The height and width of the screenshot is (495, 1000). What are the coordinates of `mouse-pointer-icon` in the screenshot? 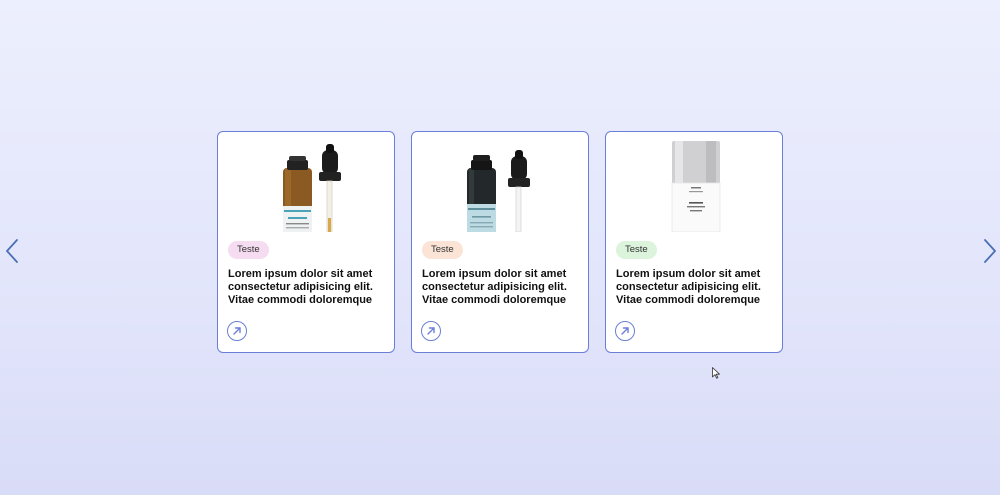 It's located at (716, 373).